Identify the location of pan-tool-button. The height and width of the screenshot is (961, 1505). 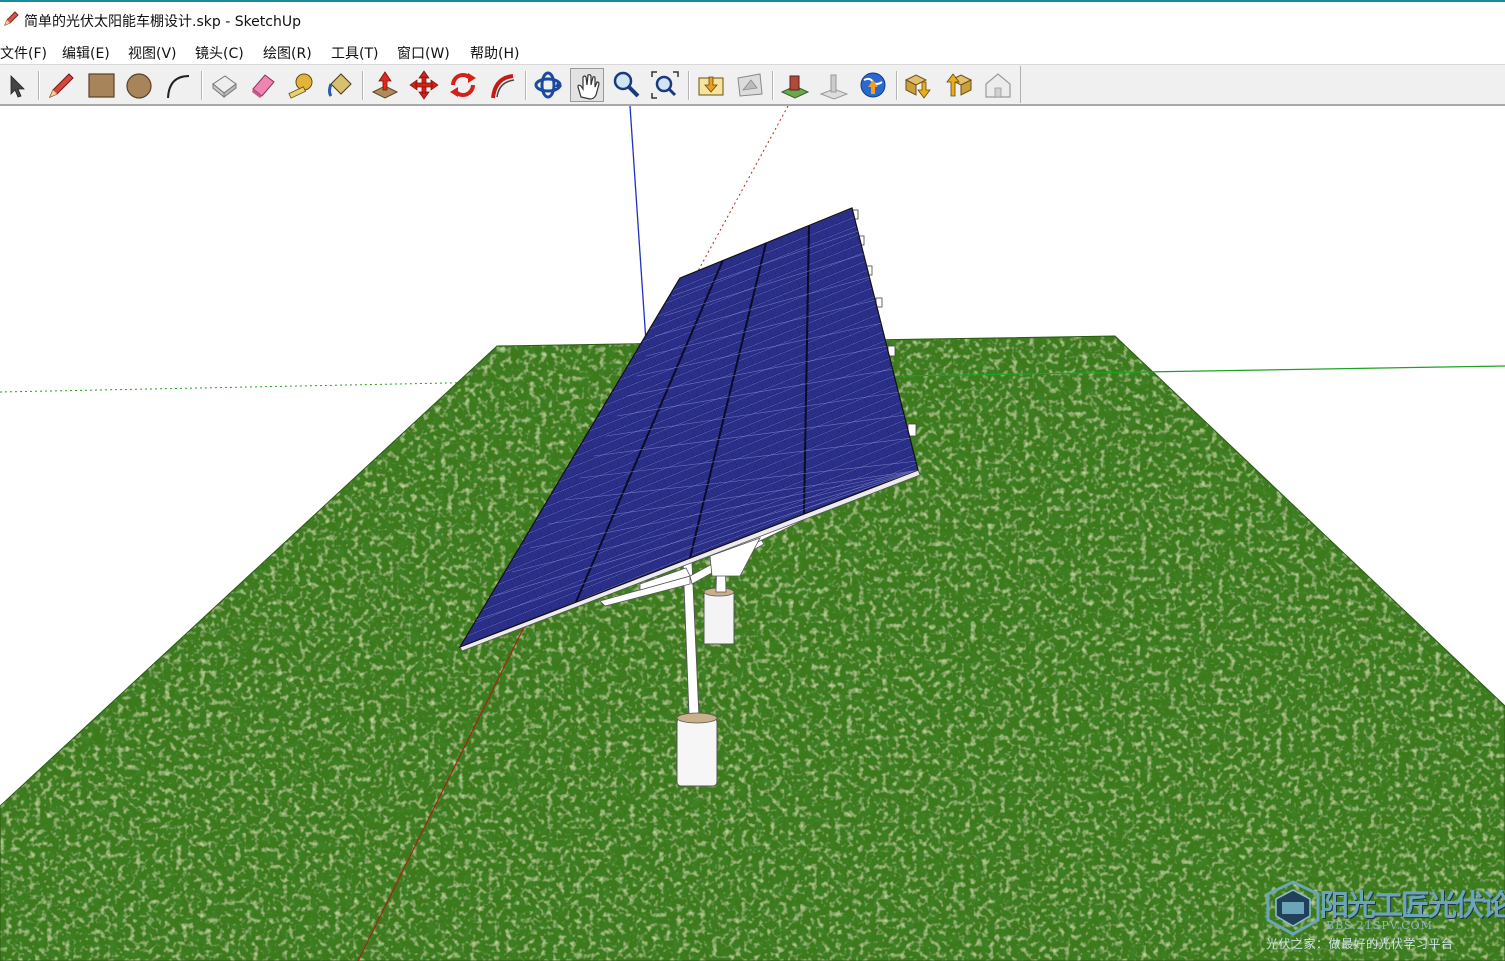
(587, 85).